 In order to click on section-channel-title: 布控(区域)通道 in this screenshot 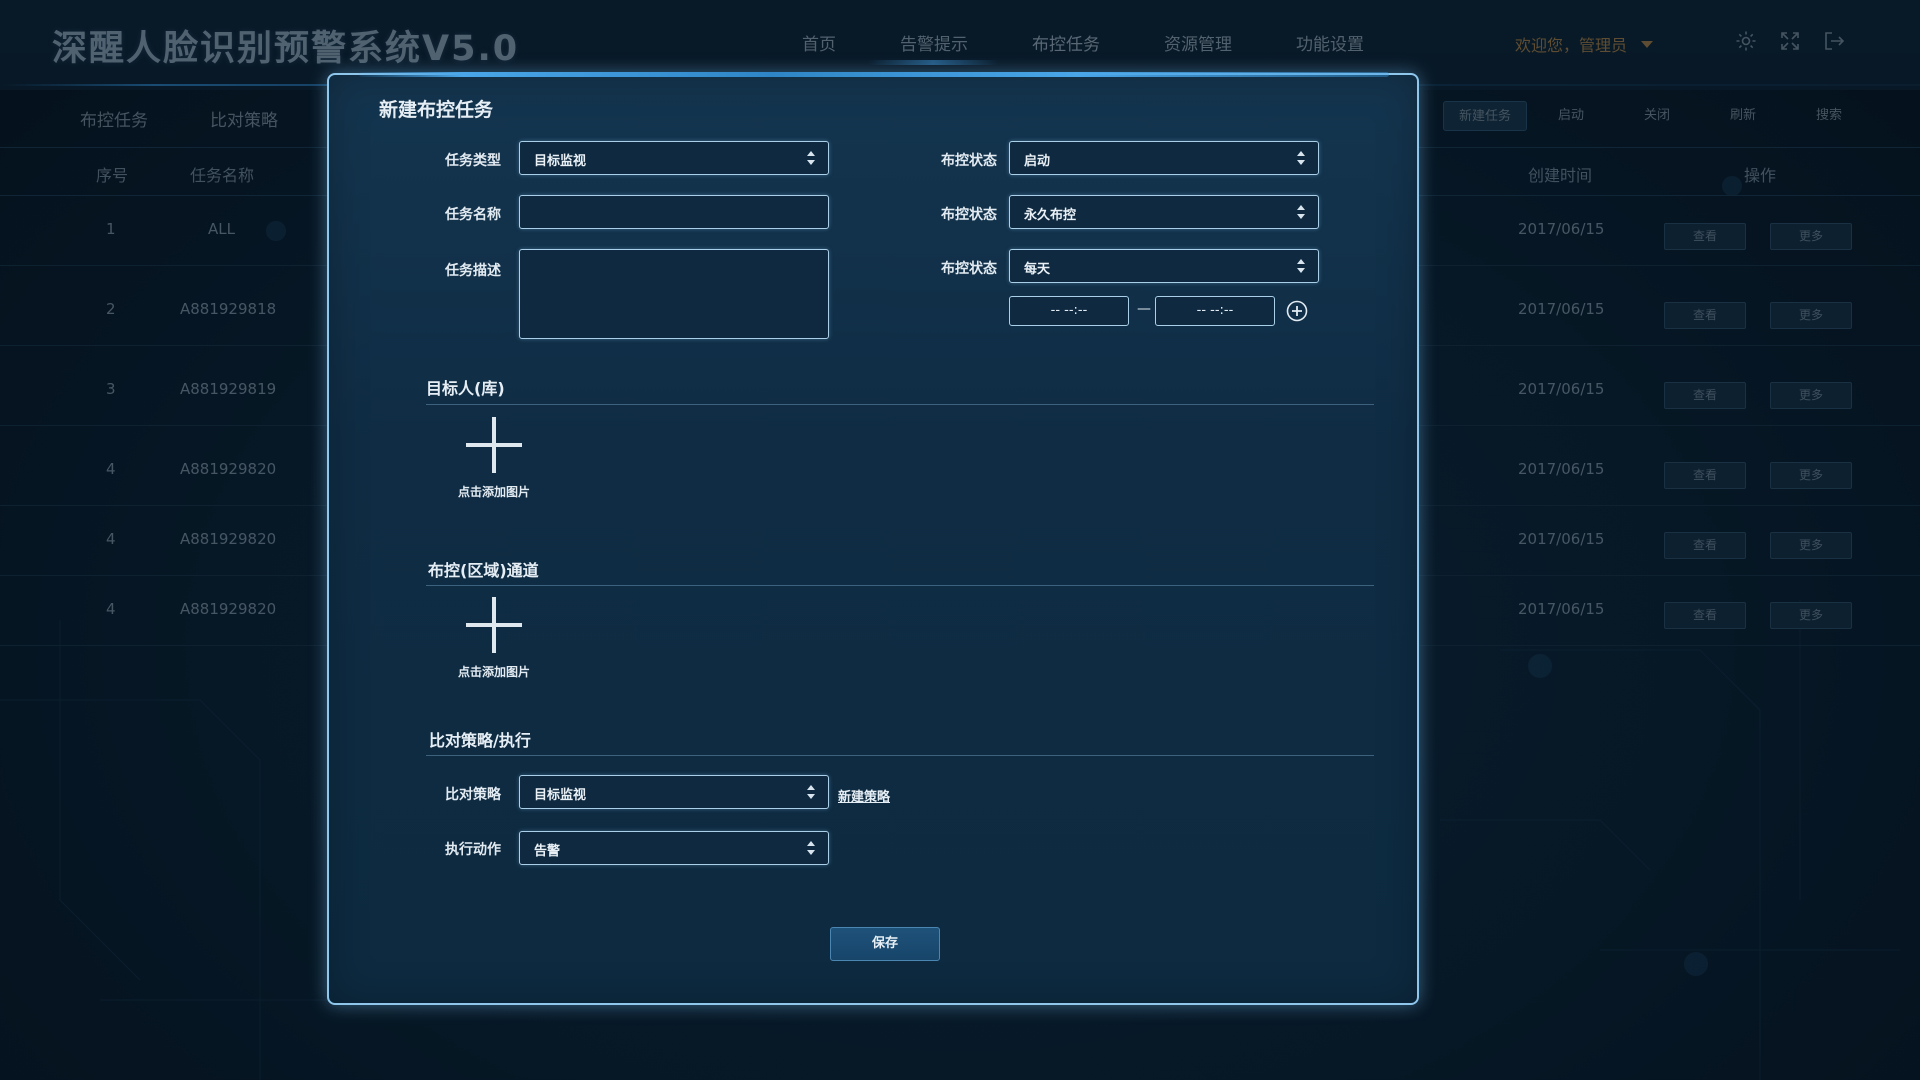, I will do `click(483, 570)`.